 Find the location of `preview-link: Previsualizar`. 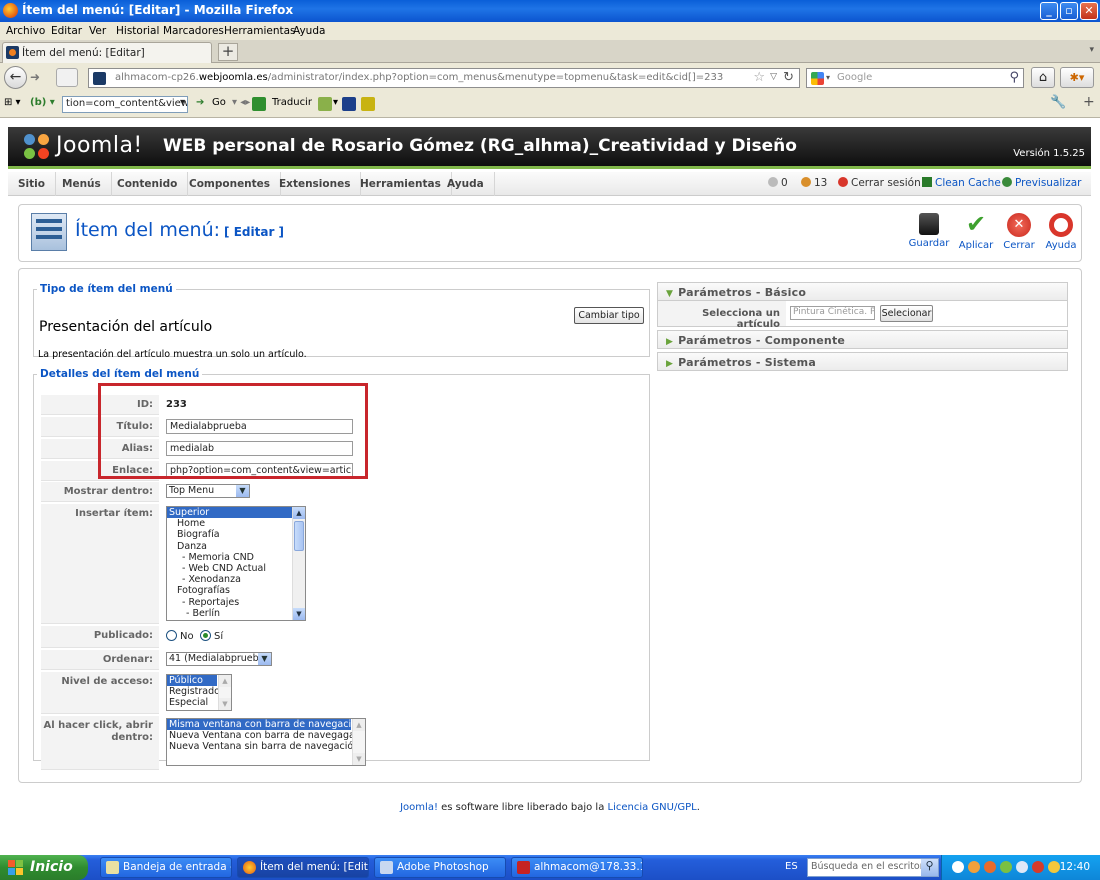

preview-link: Previsualizar is located at coordinates (1041, 183).